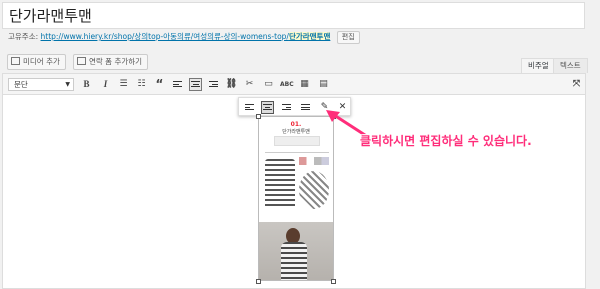 Image resolution: width=600 pixels, height=289 pixels. What do you see at coordinates (195, 84) in the screenshot?
I see `align-center-icon` at bounding box center [195, 84].